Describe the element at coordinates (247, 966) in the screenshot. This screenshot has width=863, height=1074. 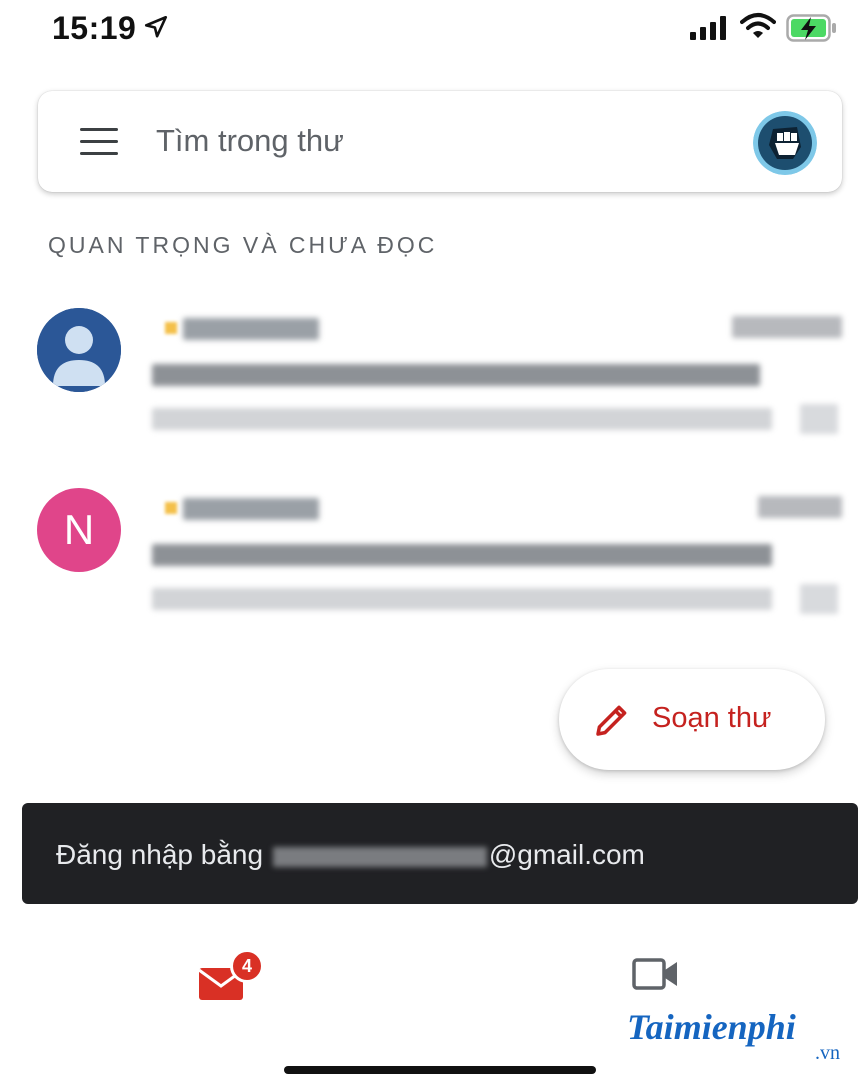
I see `unread-count-badge: 4` at that location.